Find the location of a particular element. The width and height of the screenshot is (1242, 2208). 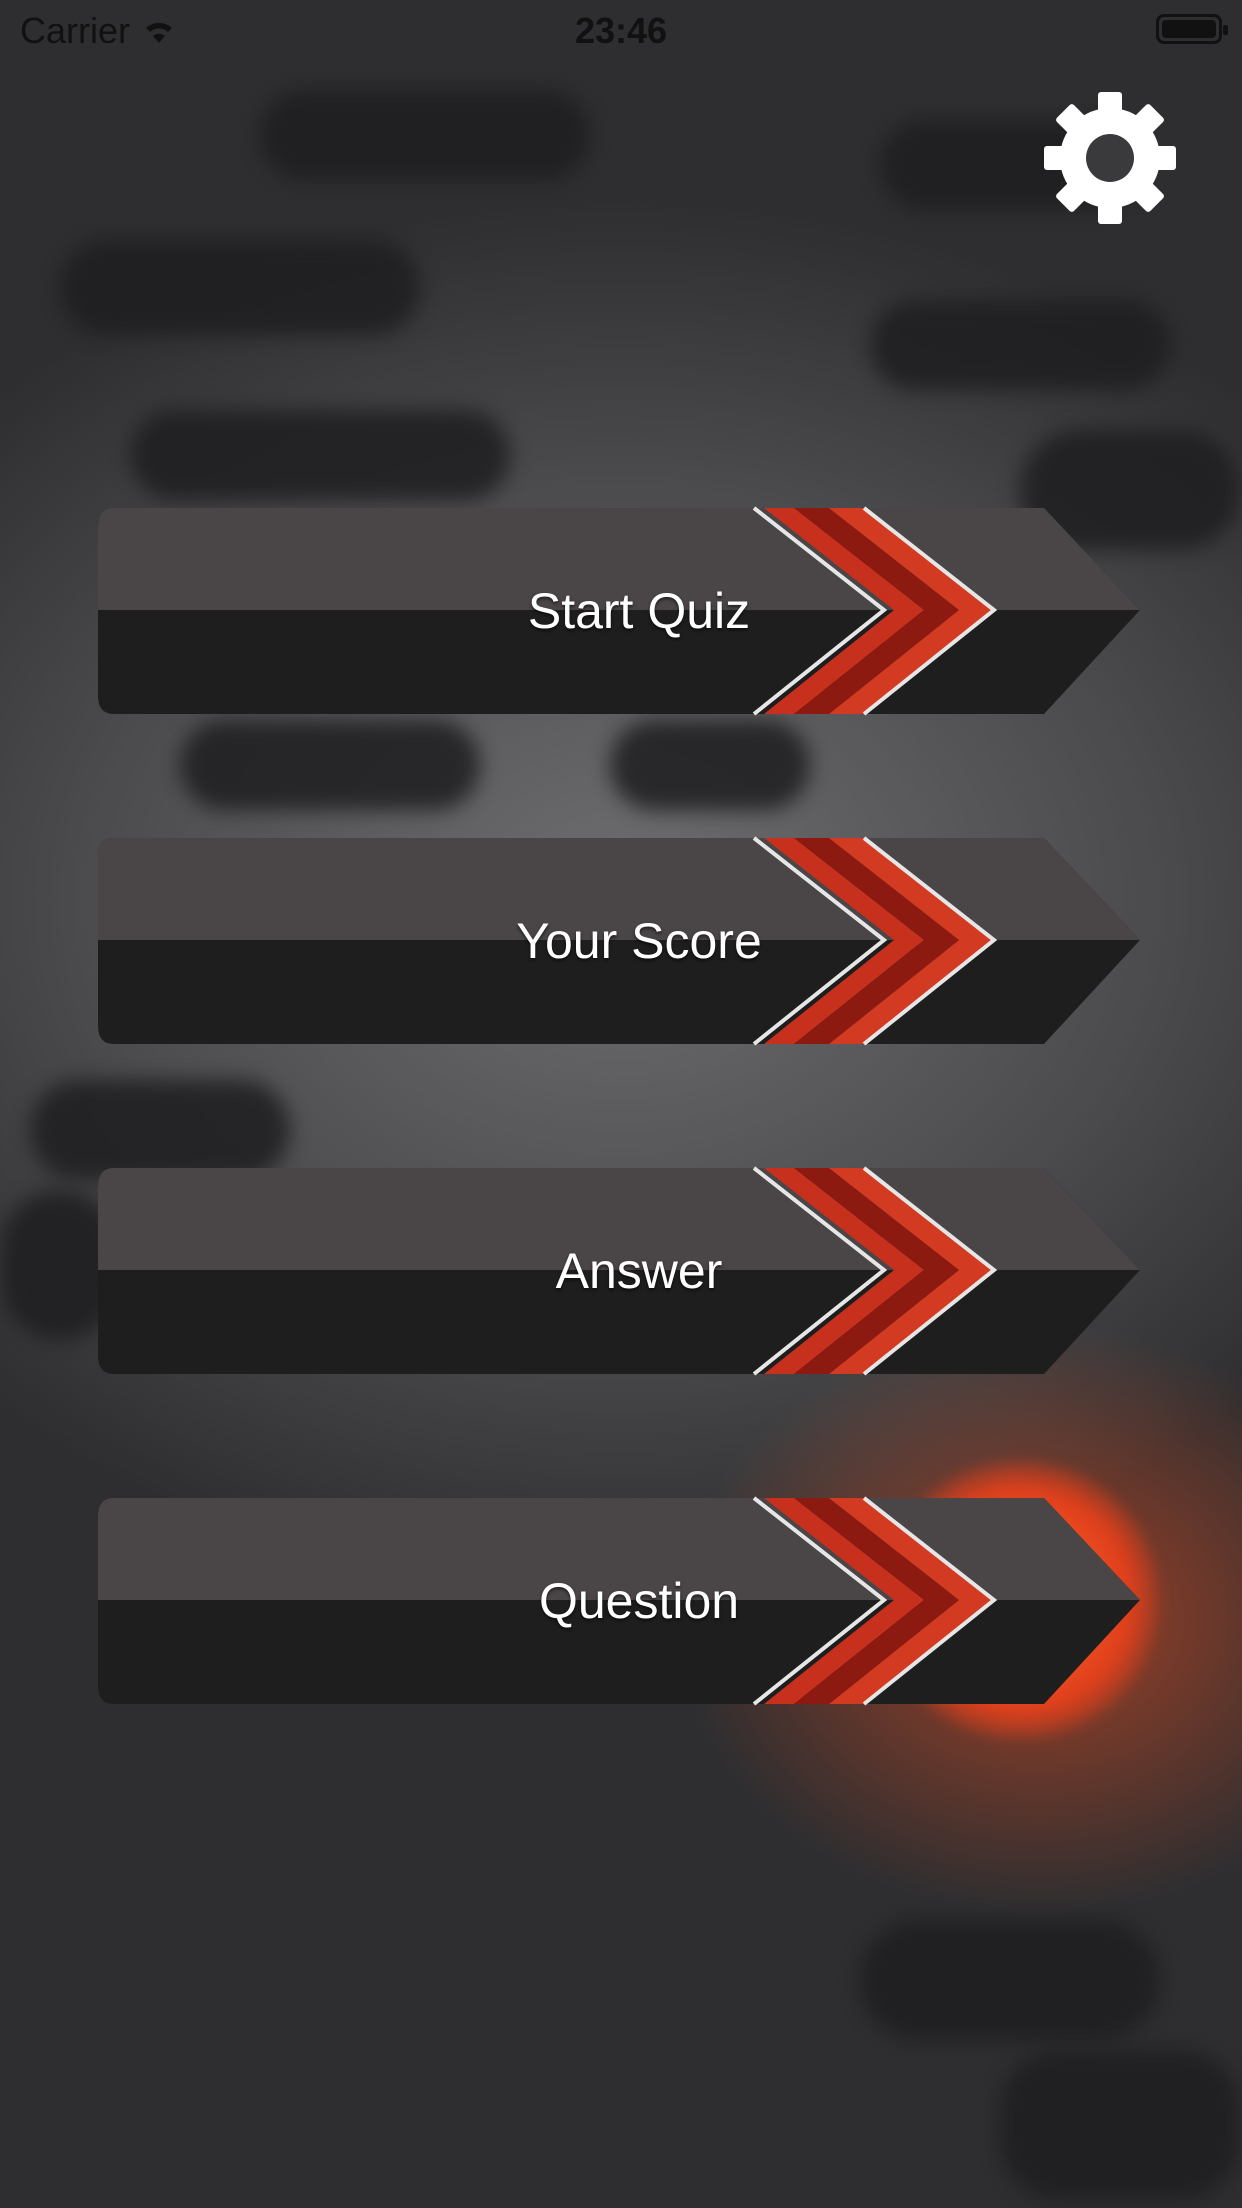

status-bar: Carrier 23:46 is located at coordinates (621, 30).